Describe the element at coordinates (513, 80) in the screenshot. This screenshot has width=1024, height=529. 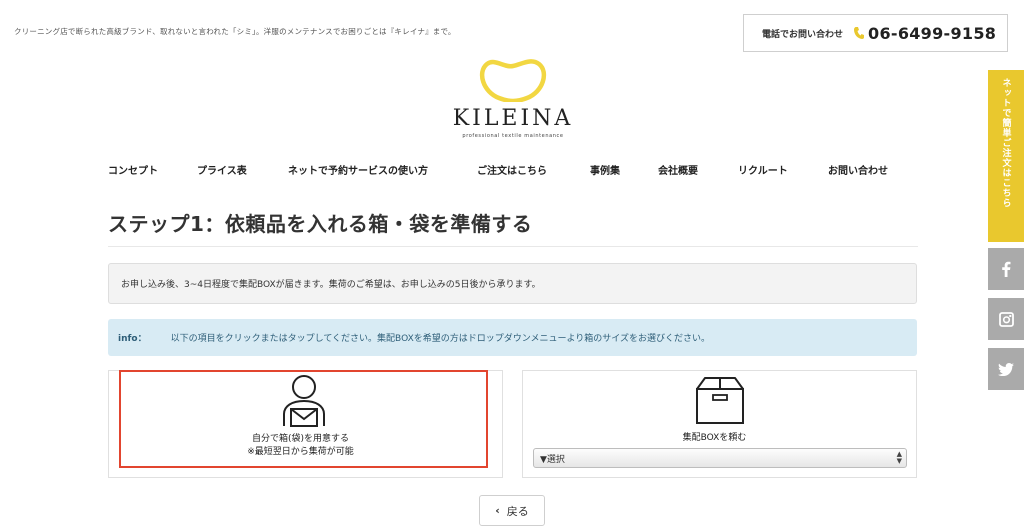
I see `logo-bean-icon` at that location.